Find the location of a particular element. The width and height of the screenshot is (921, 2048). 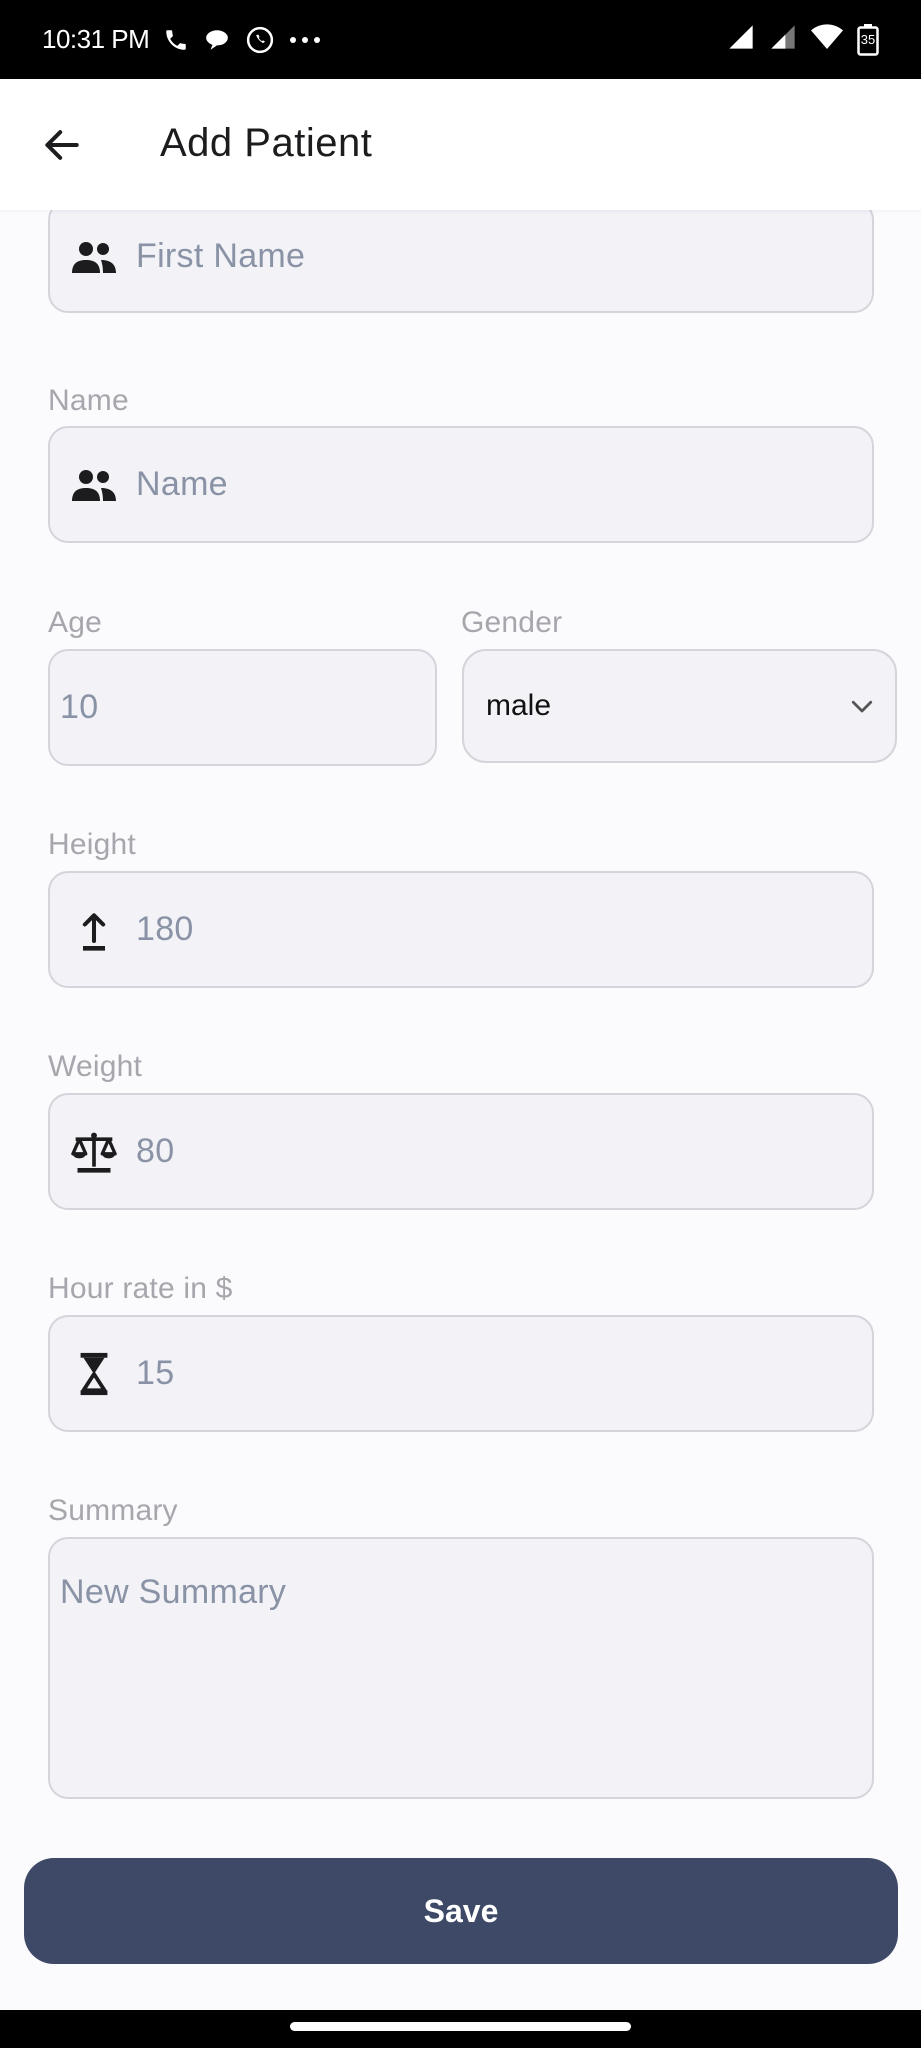

signal-weak-icon is located at coordinates (783, 39).